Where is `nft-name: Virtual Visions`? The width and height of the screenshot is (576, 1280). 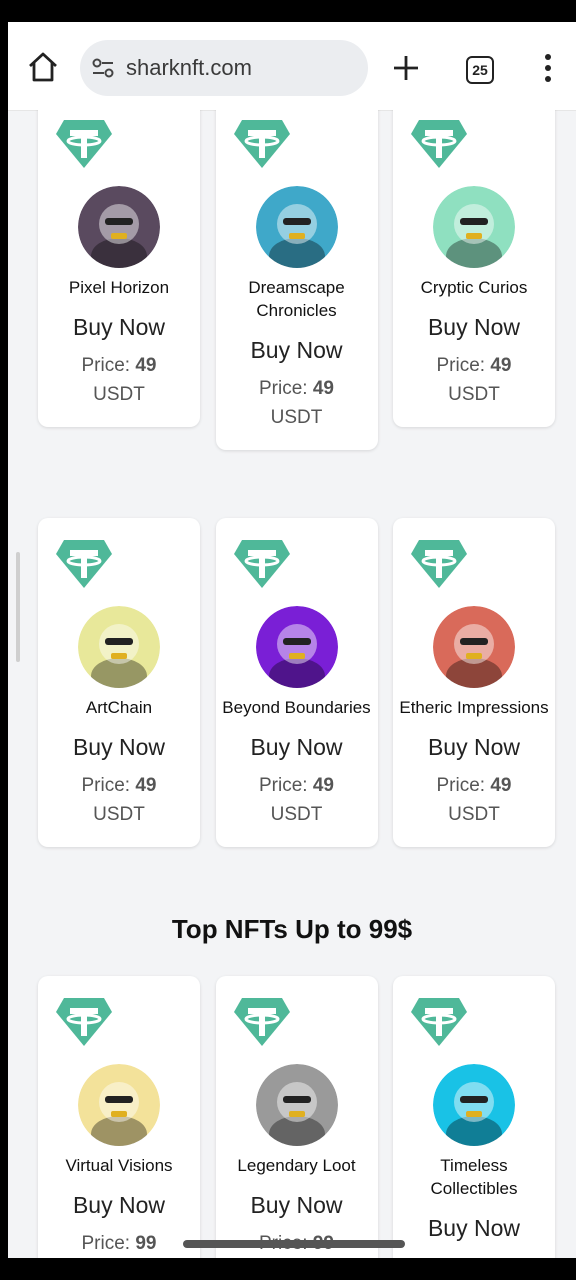
nft-name: Virtual Visions is located at coordinates (119, 1165).